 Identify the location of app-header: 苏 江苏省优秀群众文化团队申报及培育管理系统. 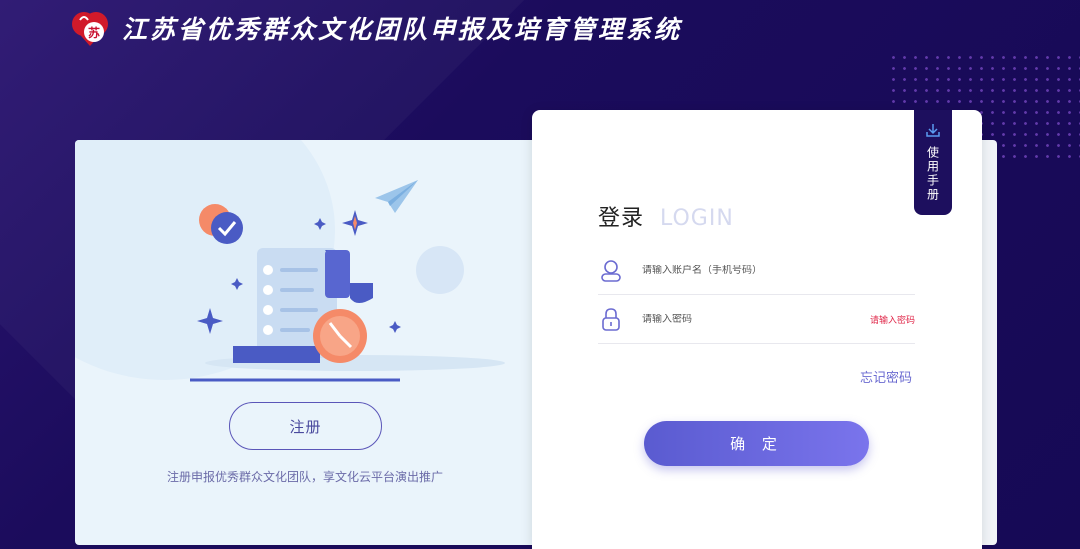
(376, 28).